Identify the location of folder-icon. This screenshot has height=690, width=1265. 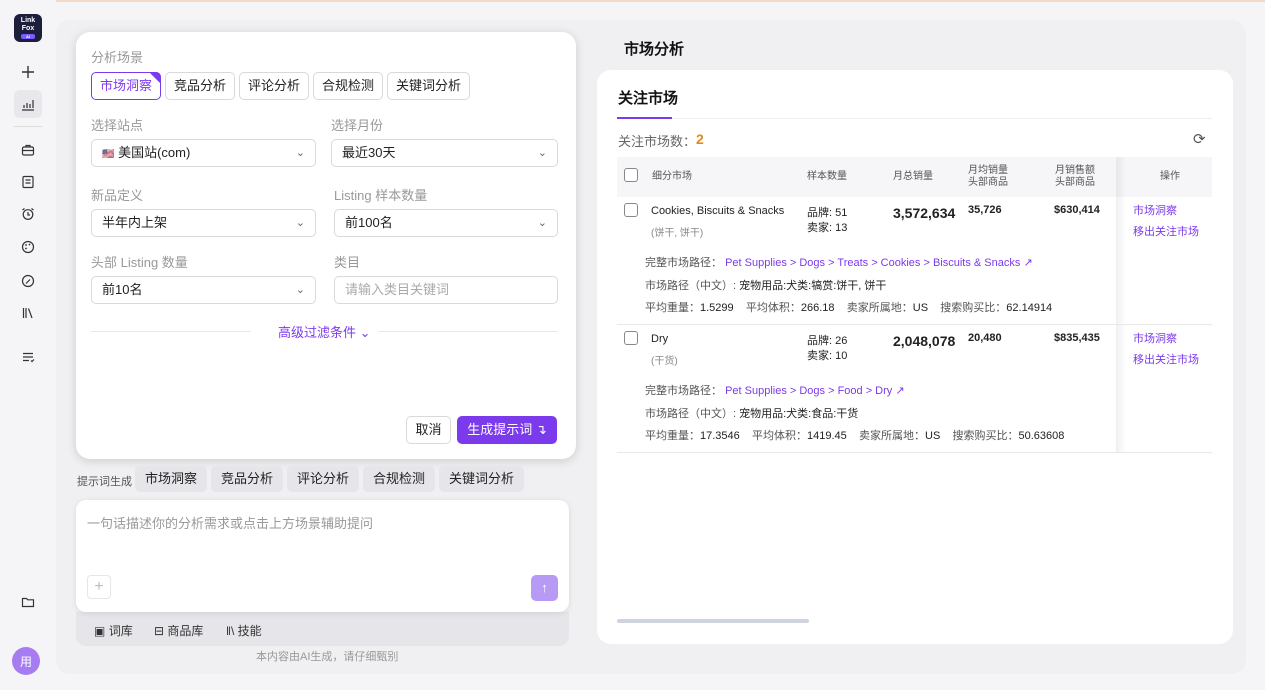
(28, 602).